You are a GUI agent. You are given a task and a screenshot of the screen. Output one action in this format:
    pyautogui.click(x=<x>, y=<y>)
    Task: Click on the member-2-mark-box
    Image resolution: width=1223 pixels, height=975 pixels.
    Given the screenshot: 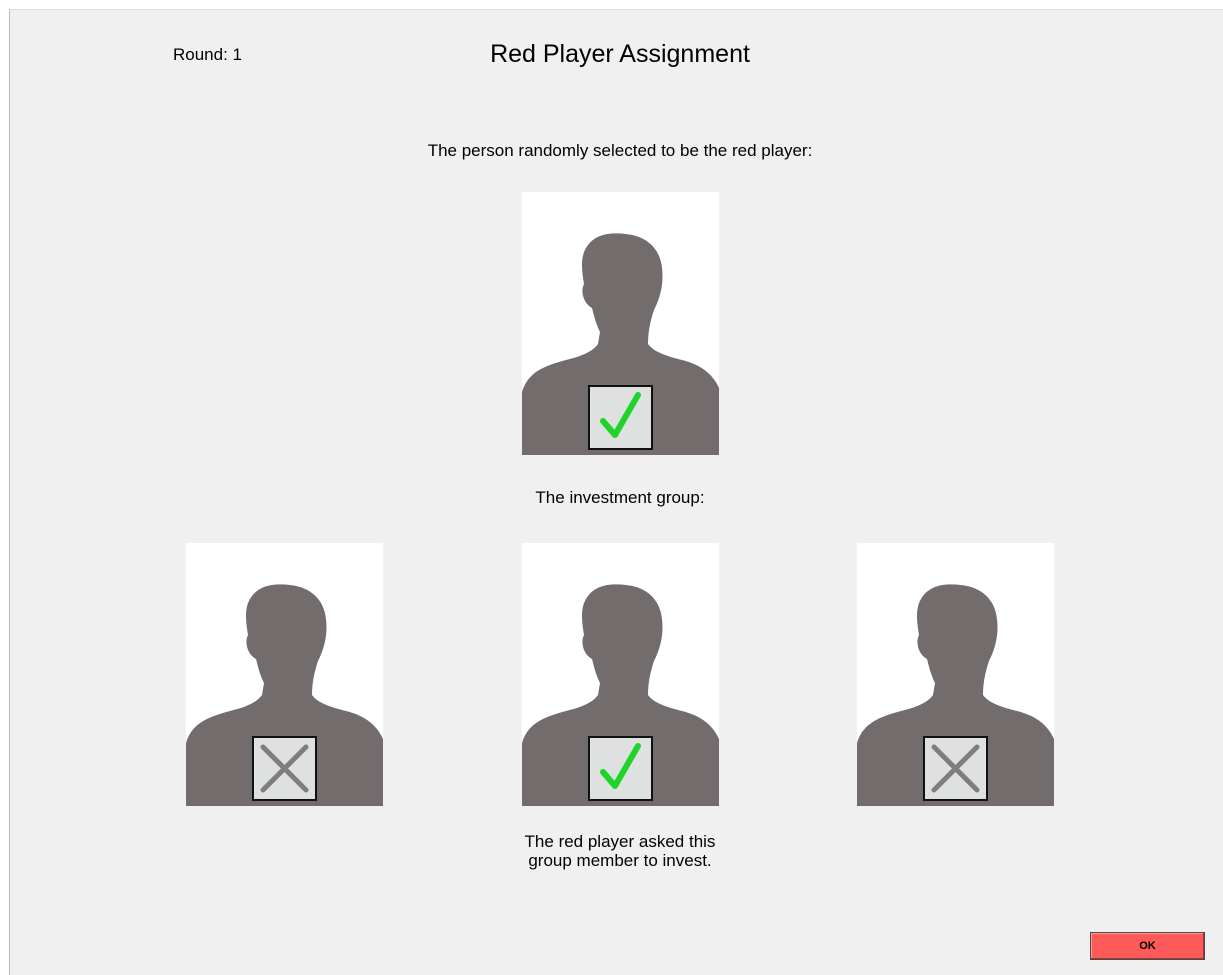 What is the action you would take?
    pyautogui.click(x=620, y=768)
    